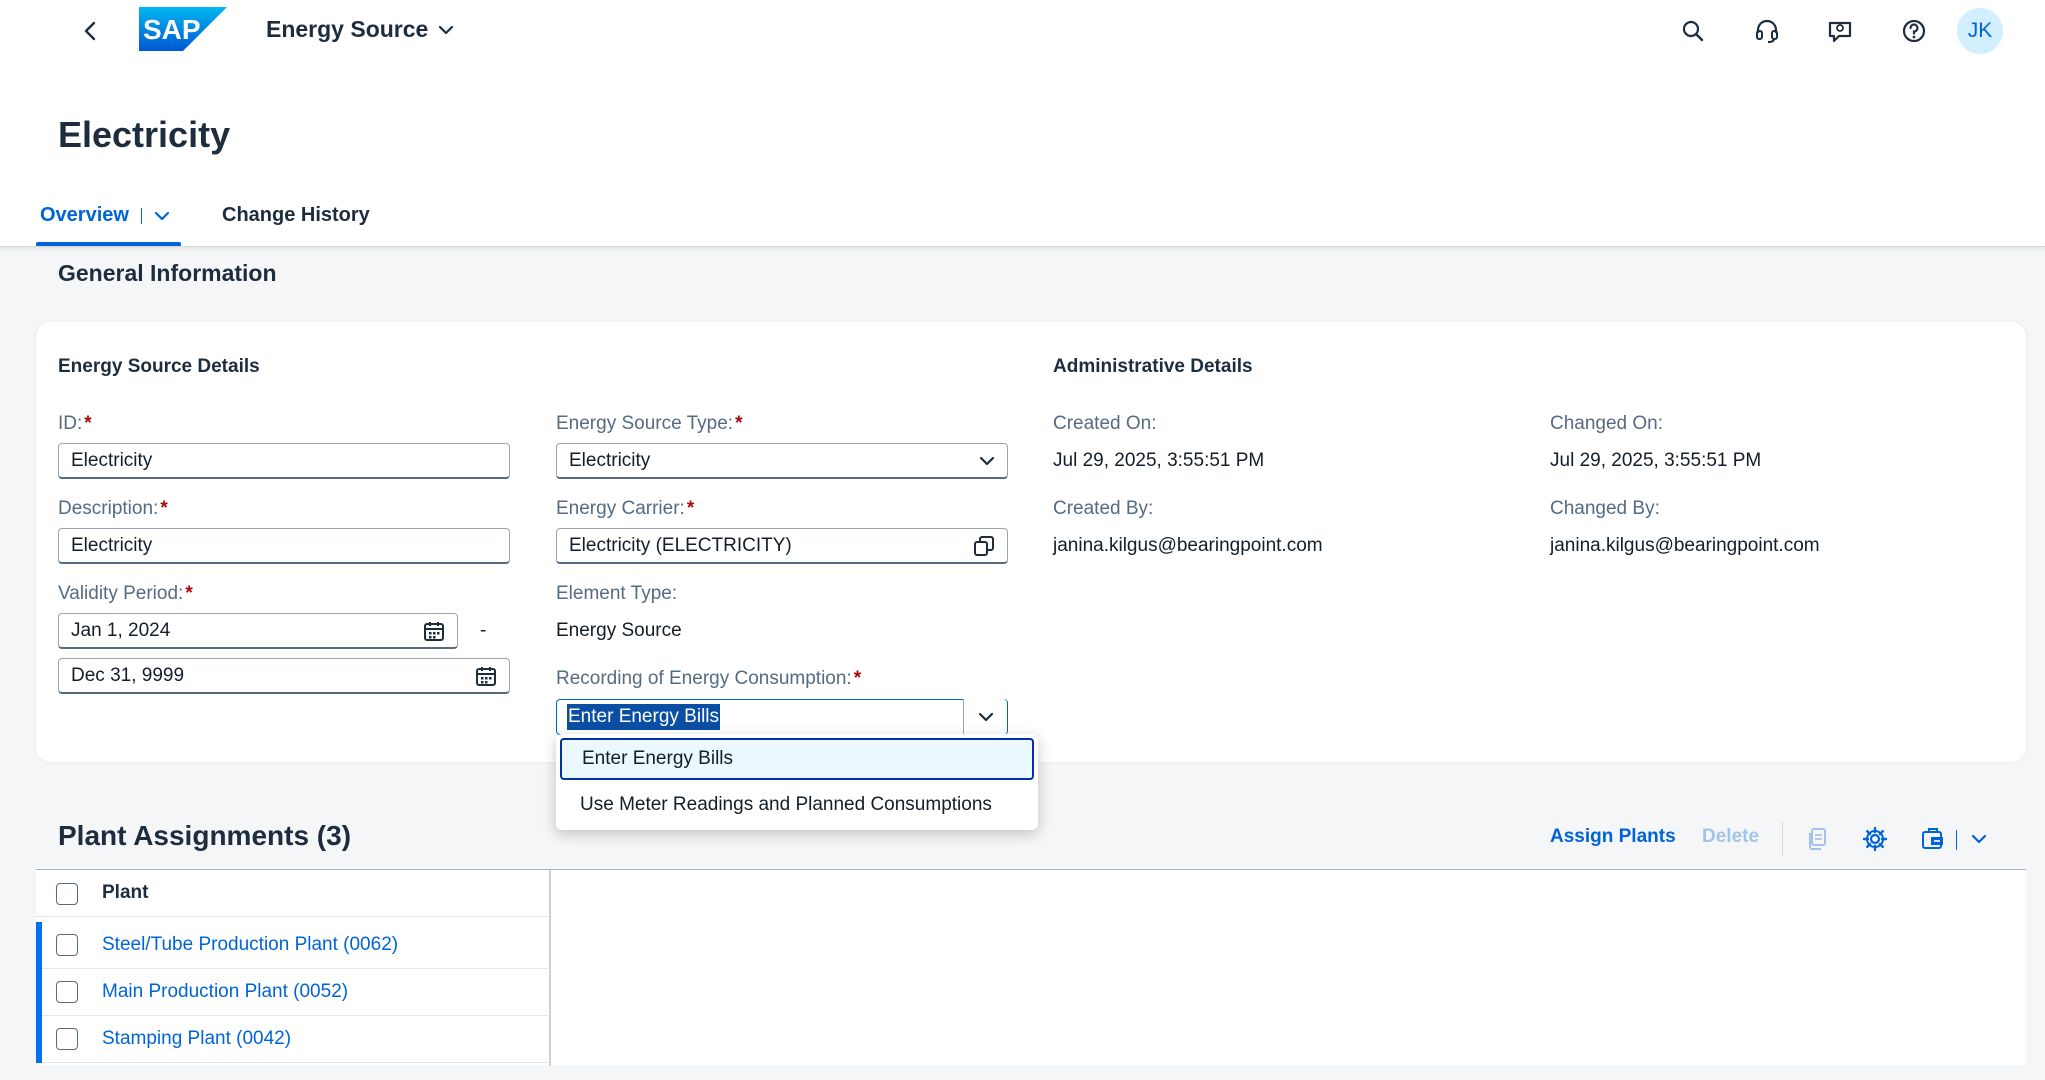 The image size is (2045, 1080). What do you see at coordinates (141, 215) in the screenshot?
I see `tab-separator` at bounding box center [141, 215].